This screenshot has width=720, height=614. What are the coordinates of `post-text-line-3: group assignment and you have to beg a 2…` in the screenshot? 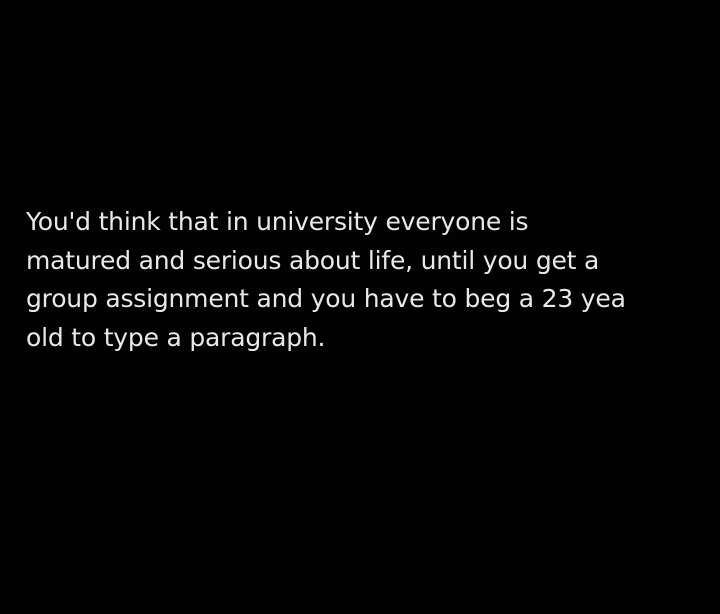 It's located at (326, 298).